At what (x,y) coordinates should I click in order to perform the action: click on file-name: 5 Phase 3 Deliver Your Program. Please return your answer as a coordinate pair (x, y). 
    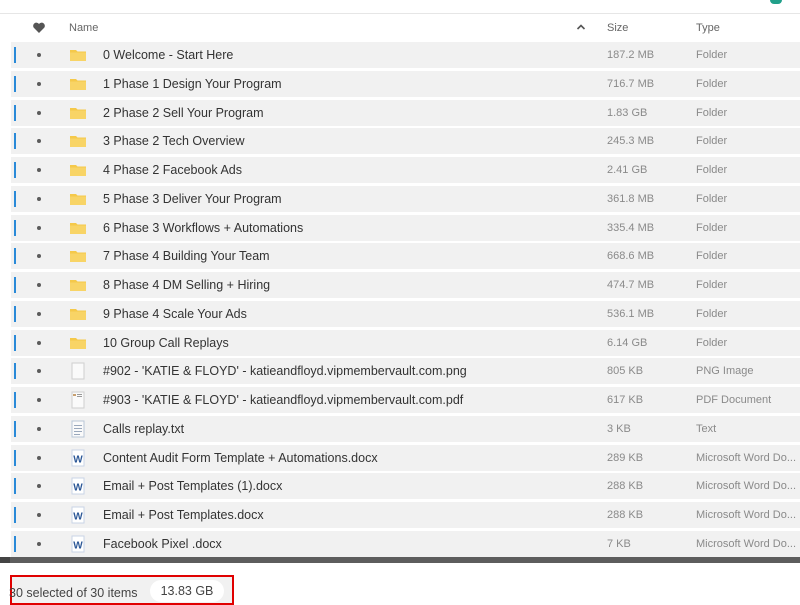
    Looking at the image, I should click on (192, 199).